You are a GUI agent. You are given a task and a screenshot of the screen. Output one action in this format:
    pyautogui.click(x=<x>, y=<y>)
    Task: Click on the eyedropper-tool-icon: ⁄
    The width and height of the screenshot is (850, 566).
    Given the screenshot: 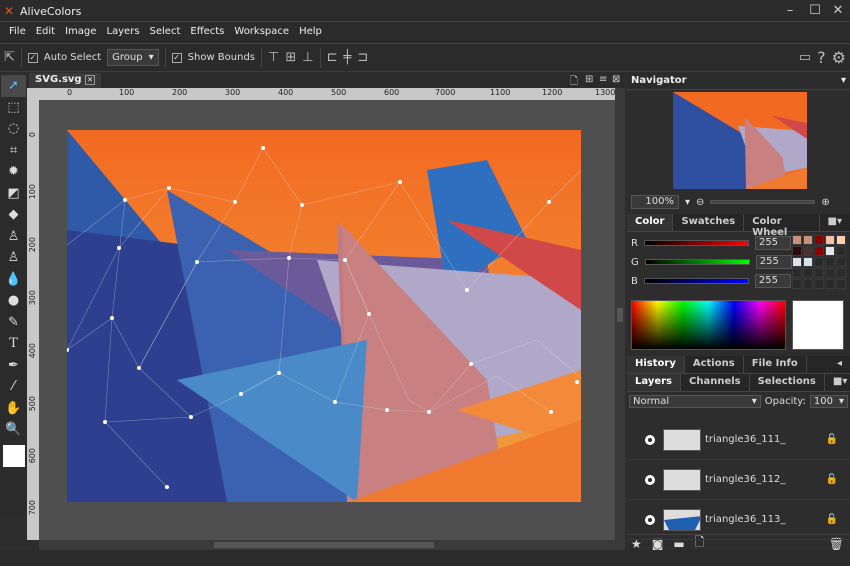 What is the action you would take?
    pyautogui.click(x=13, y=387)
    